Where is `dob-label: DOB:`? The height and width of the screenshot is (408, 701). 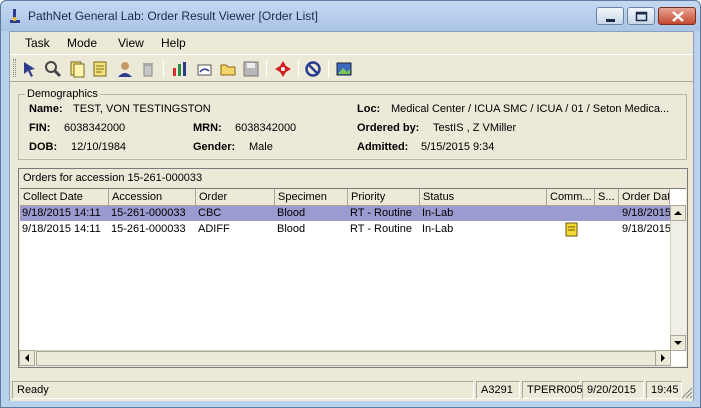
dob-label: DOB: is located at coordinates (43, 147).